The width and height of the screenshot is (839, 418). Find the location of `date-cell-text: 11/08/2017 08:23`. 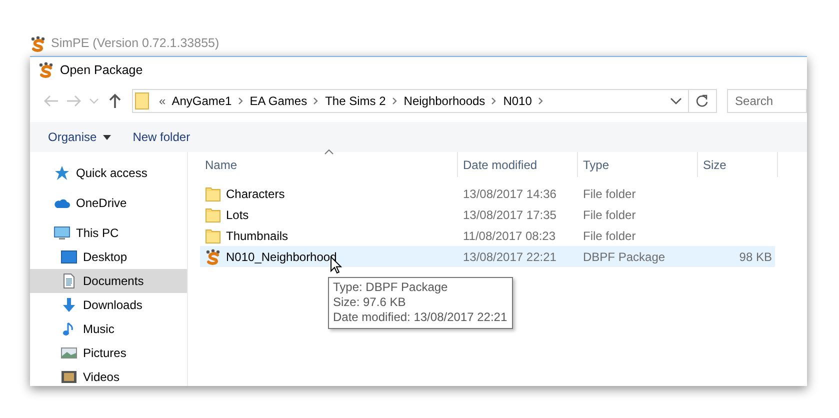

date-cell-text: 11/08/2017 08:23 is located at coordinates (509, 236).